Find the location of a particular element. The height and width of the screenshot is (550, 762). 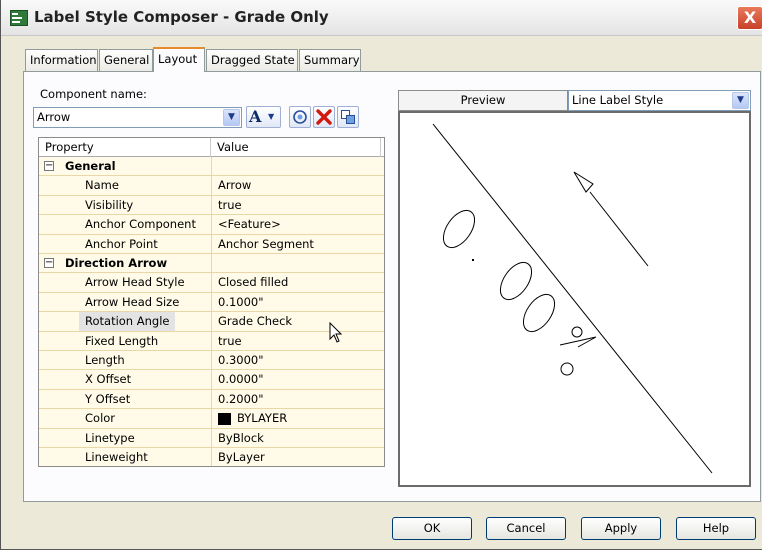

property-name: Name is located at coordinates (102, 185).